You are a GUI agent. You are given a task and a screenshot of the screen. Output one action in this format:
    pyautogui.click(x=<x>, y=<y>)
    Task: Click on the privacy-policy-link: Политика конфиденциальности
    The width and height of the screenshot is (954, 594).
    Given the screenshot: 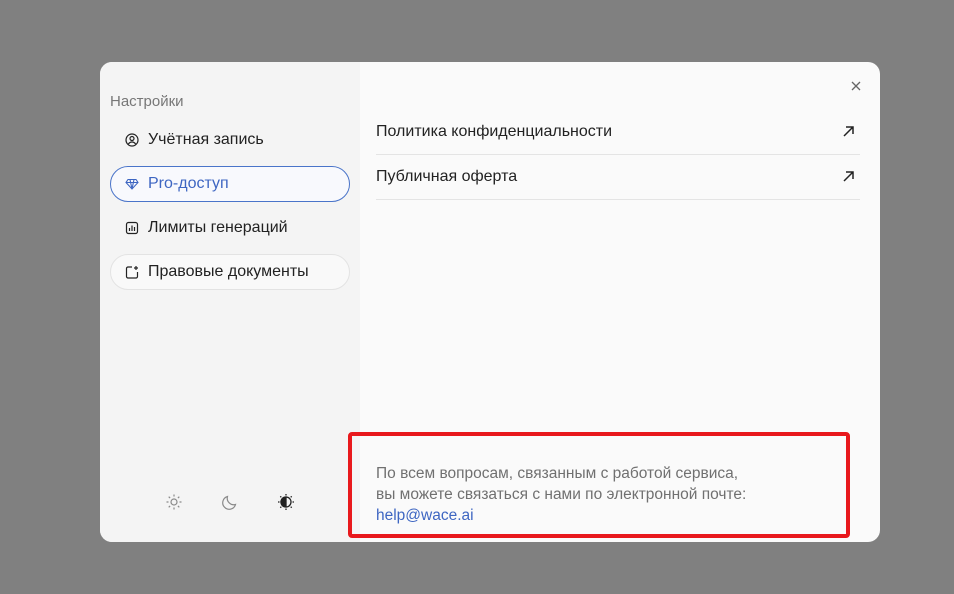 What is the action you would take?
    pyautogui.click(x=618, y=132)
    